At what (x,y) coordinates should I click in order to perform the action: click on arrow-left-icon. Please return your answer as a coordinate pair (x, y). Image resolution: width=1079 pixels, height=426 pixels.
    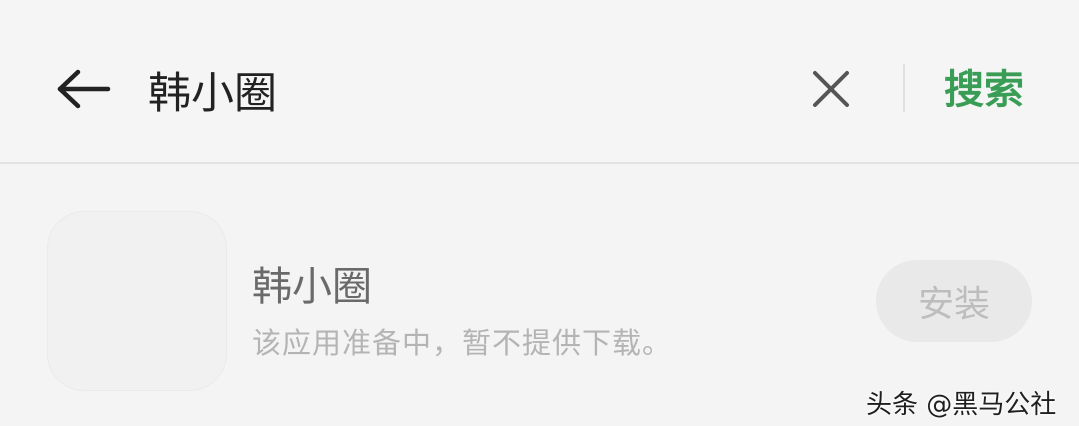
    Looking at the image, I should click on (84, 89).